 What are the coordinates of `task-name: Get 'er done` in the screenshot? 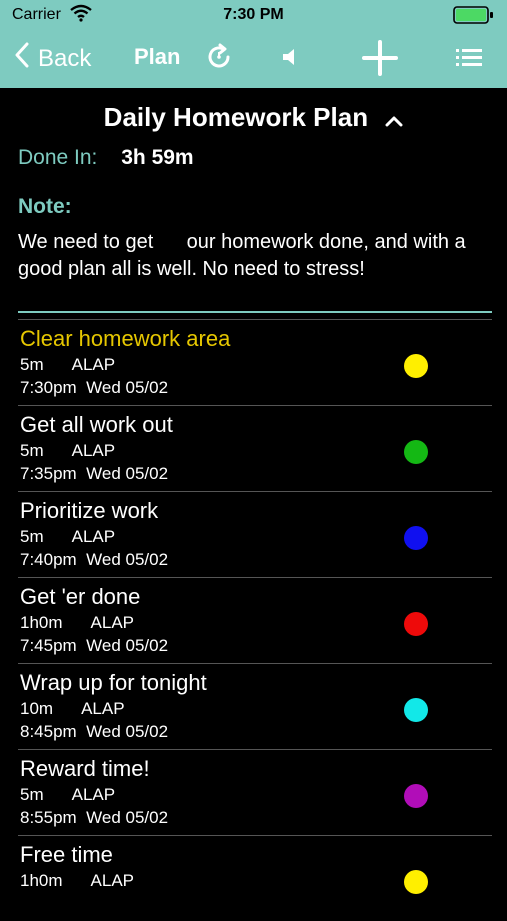 It's located at (80, 596).